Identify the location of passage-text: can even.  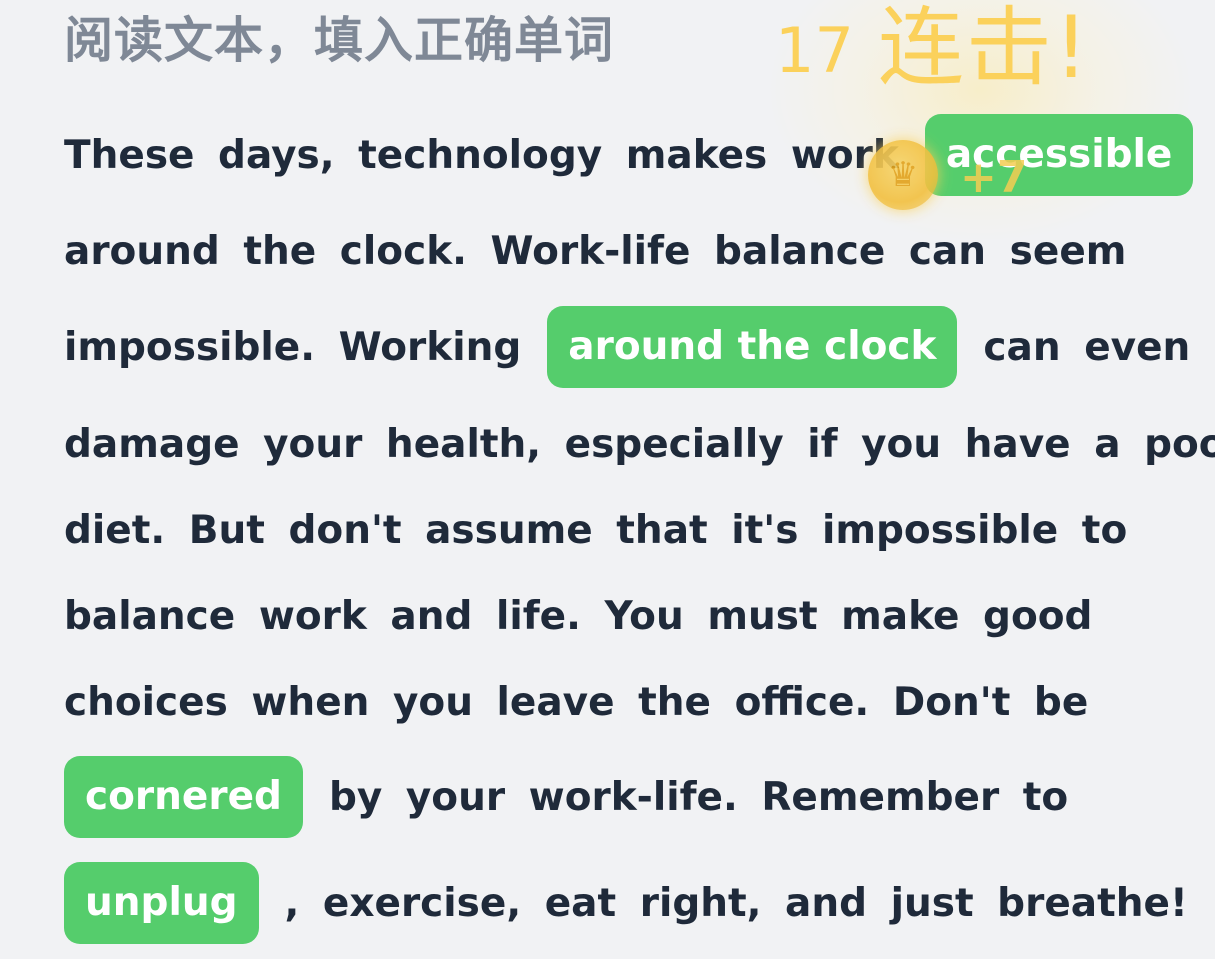
(1087, 347).